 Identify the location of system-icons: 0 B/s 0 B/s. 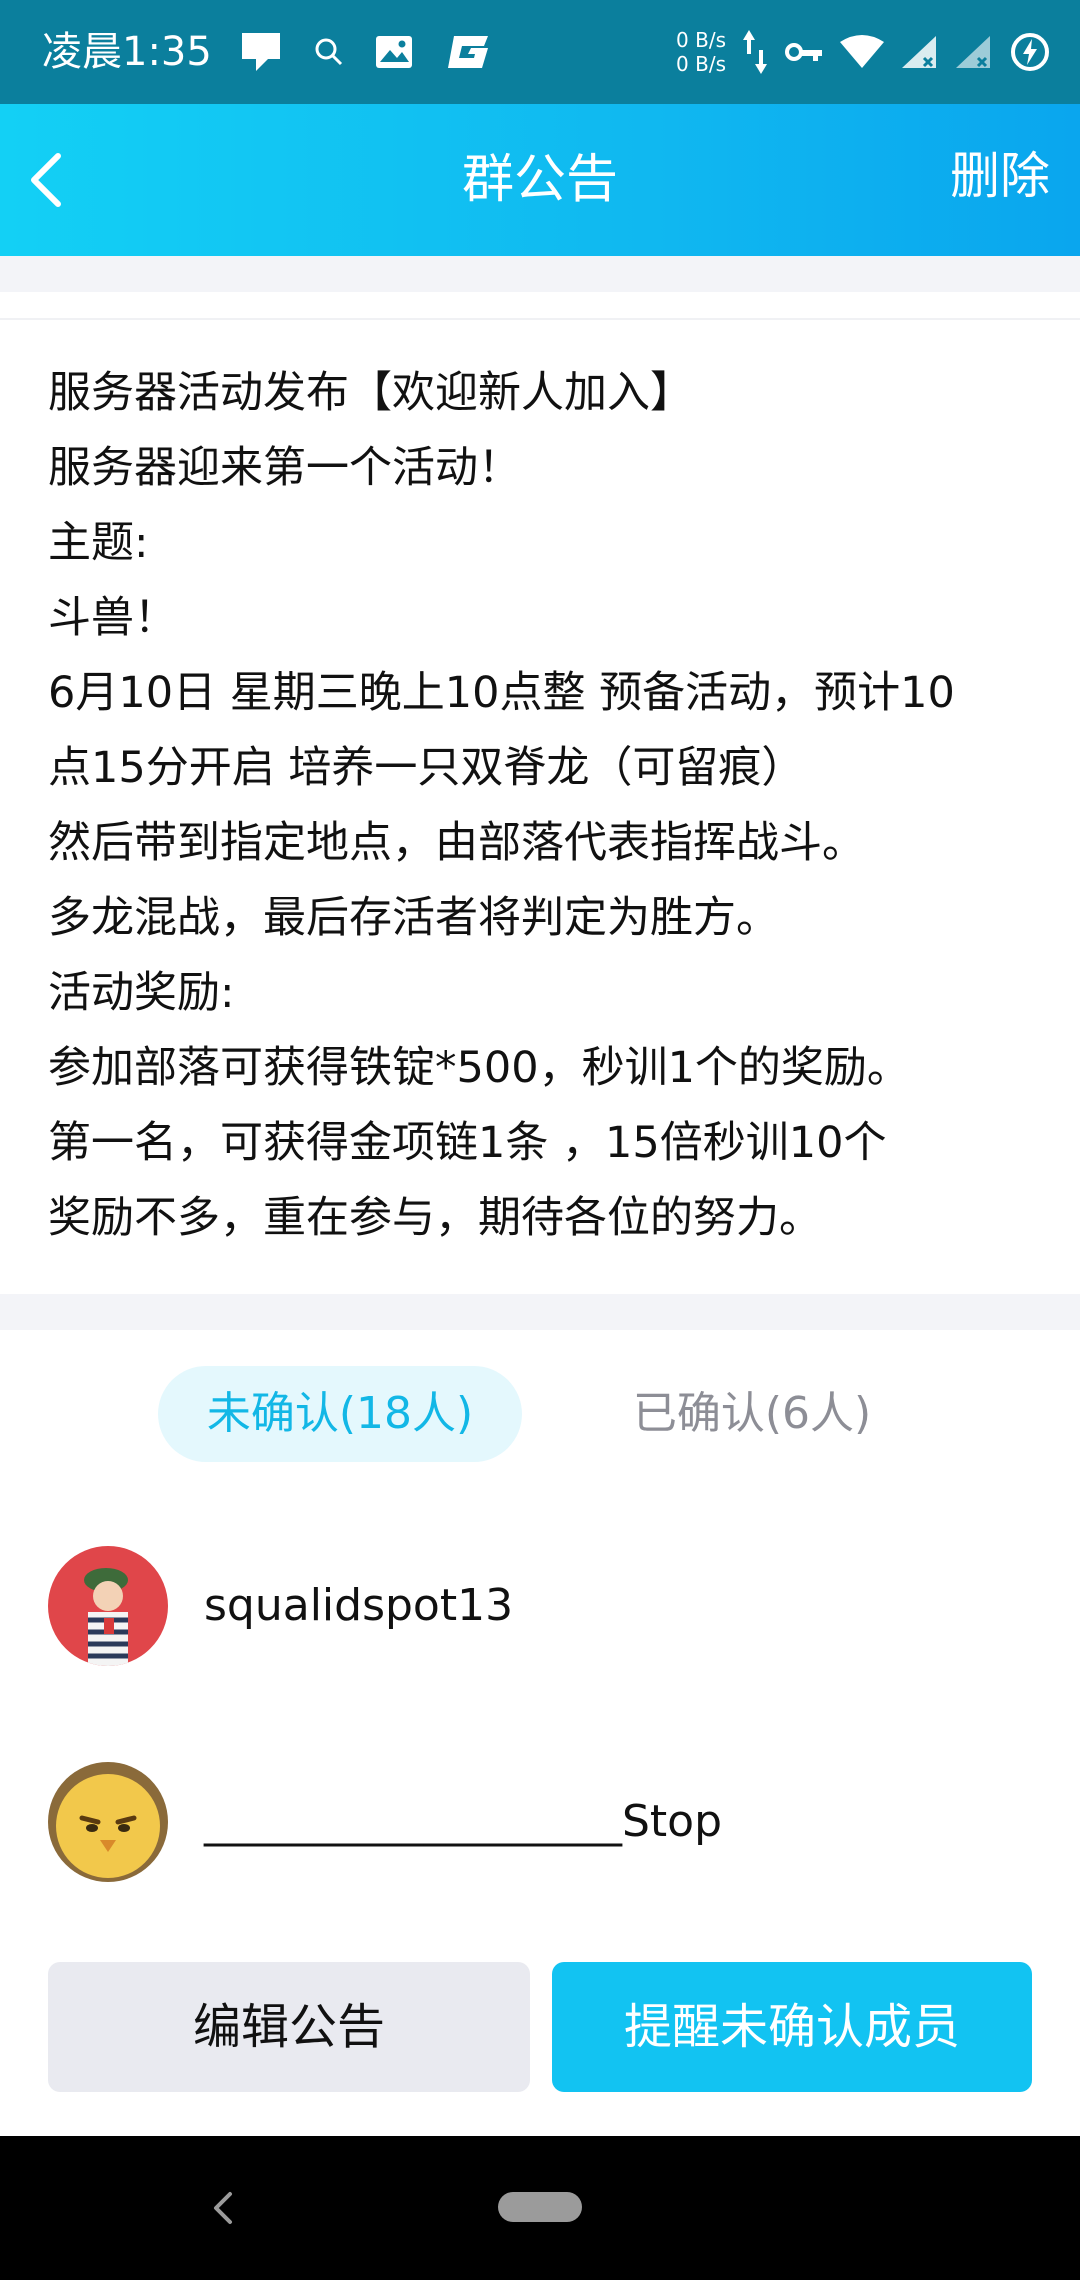
(864, 52).